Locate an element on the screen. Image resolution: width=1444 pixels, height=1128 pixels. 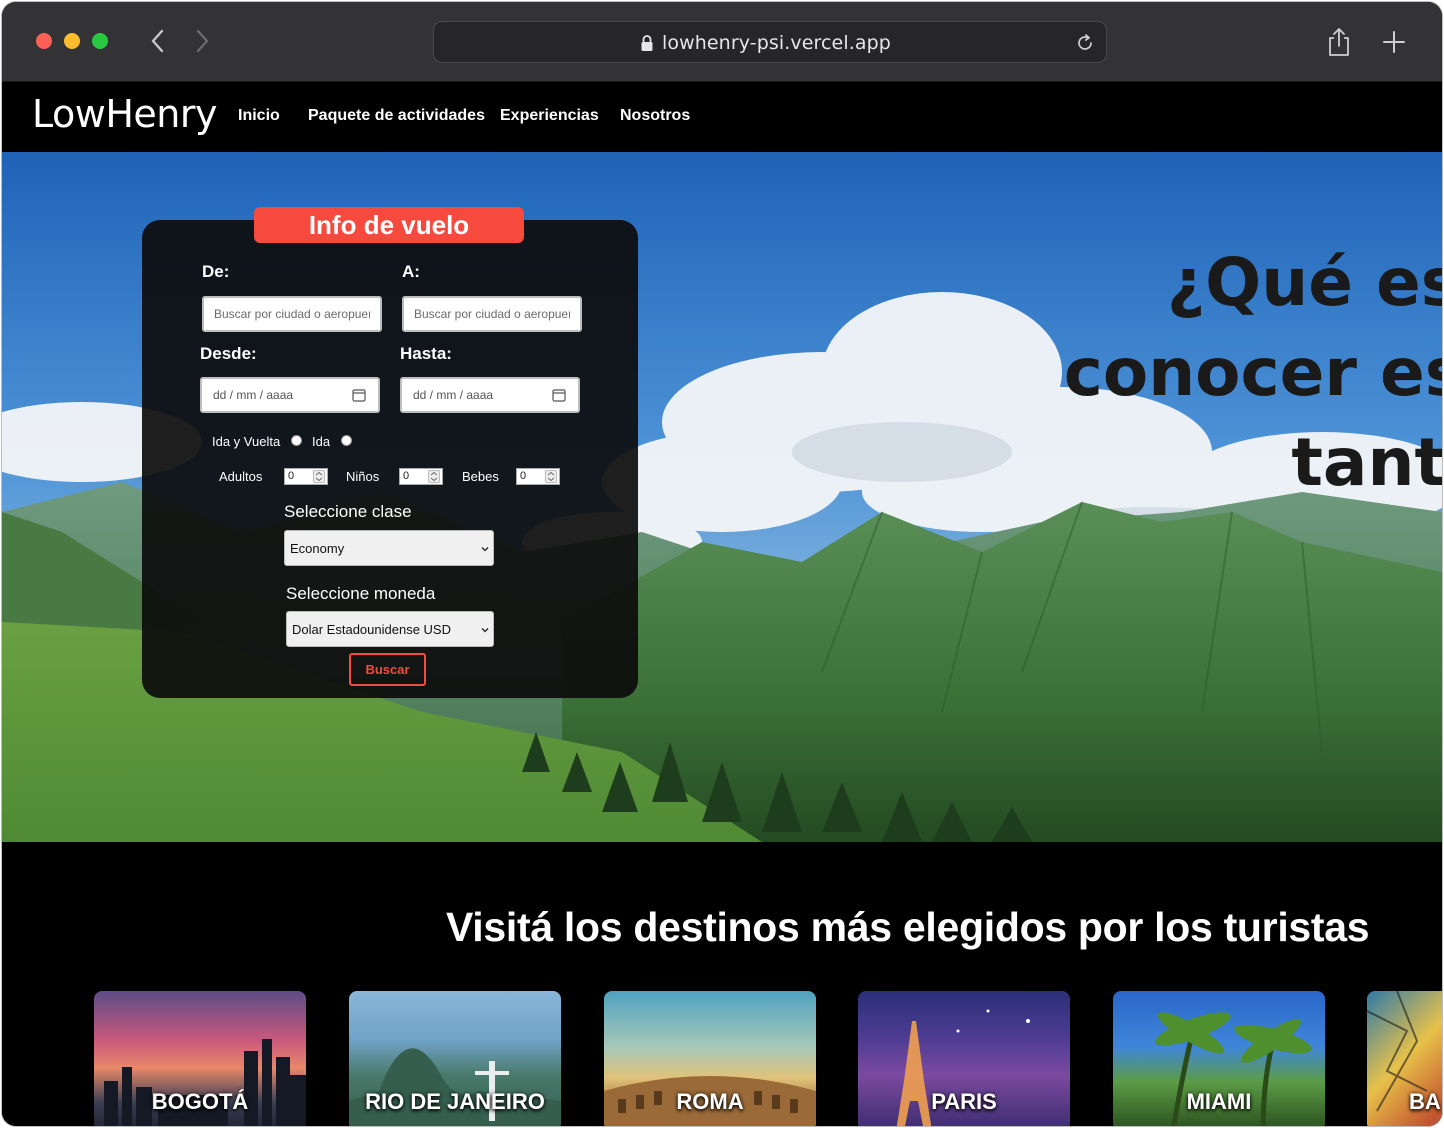
infants-stepper: 0 is located at coordinates (538, 476).